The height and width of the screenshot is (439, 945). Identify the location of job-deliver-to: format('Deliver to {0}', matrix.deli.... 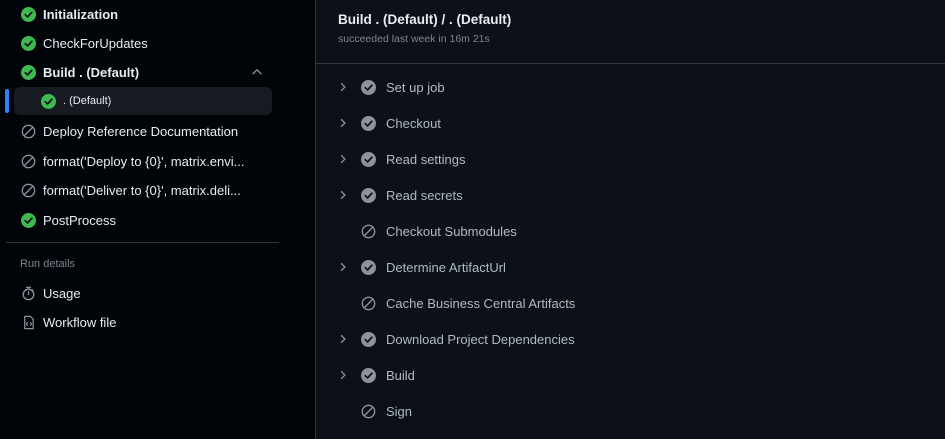
(143, 190).